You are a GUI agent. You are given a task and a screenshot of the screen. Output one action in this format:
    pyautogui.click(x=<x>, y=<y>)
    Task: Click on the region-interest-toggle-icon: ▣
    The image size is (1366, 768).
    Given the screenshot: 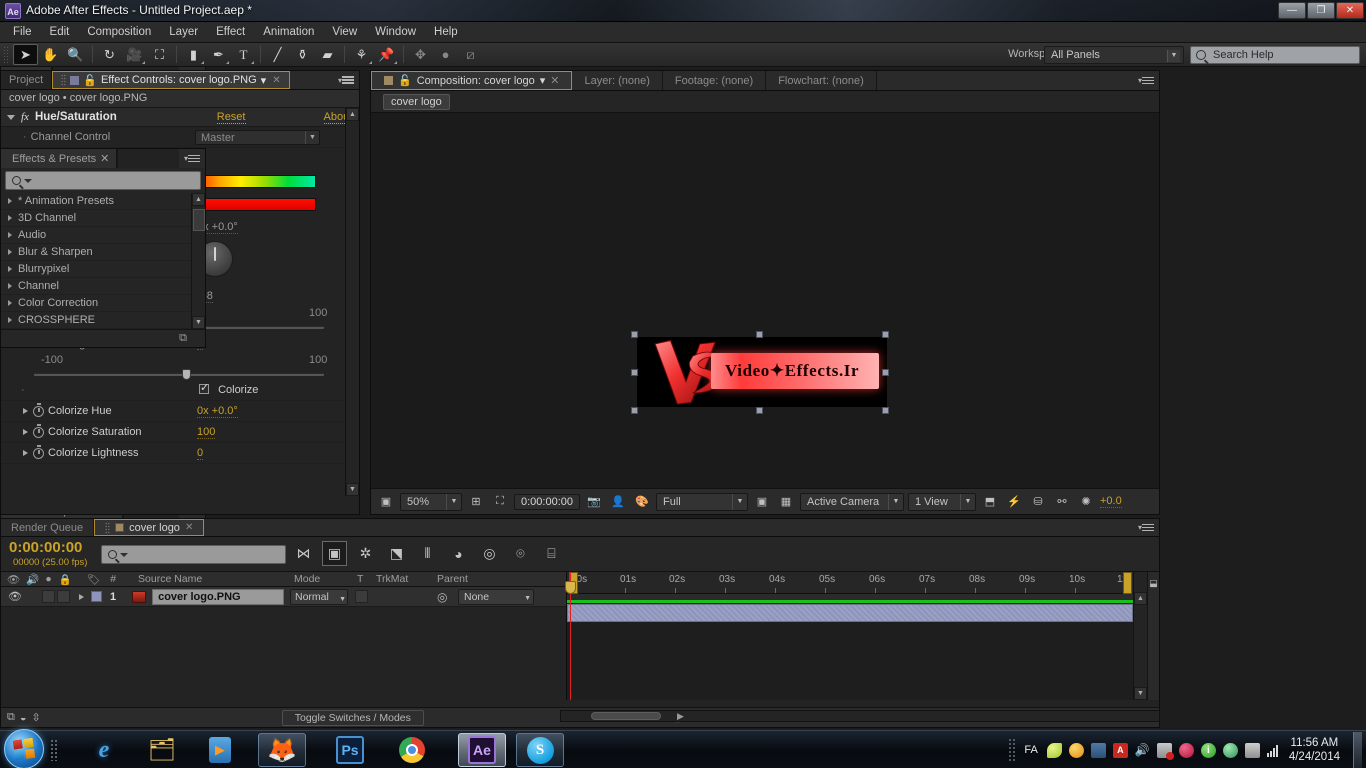 What is the action you would take?
    pyautogui.click(x=762, y=502)
    